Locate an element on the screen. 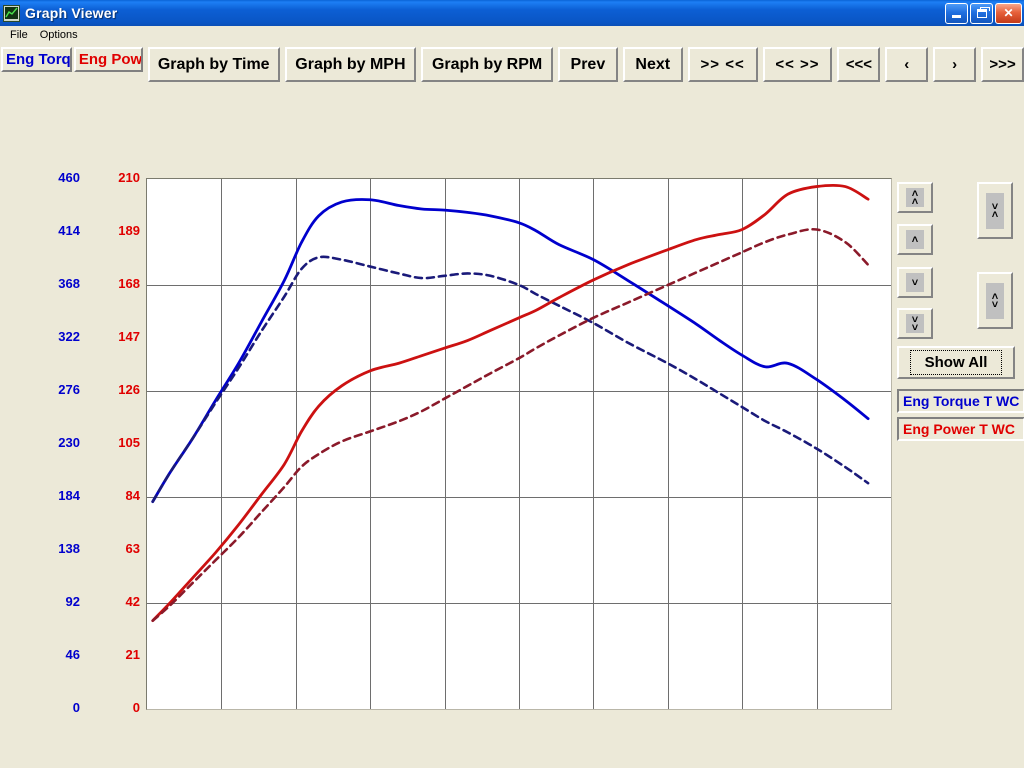  page-left-fast-button: <<< is located at coordinates (859, 64).